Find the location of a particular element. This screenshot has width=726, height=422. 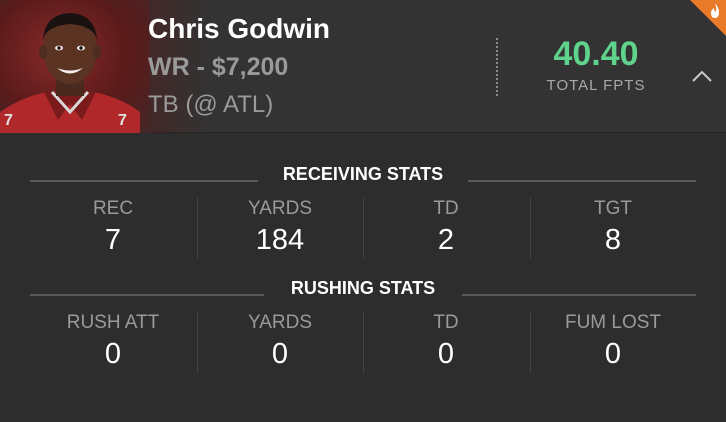

stat-rush-td: TD 0 is located at coordinates (446, 341).